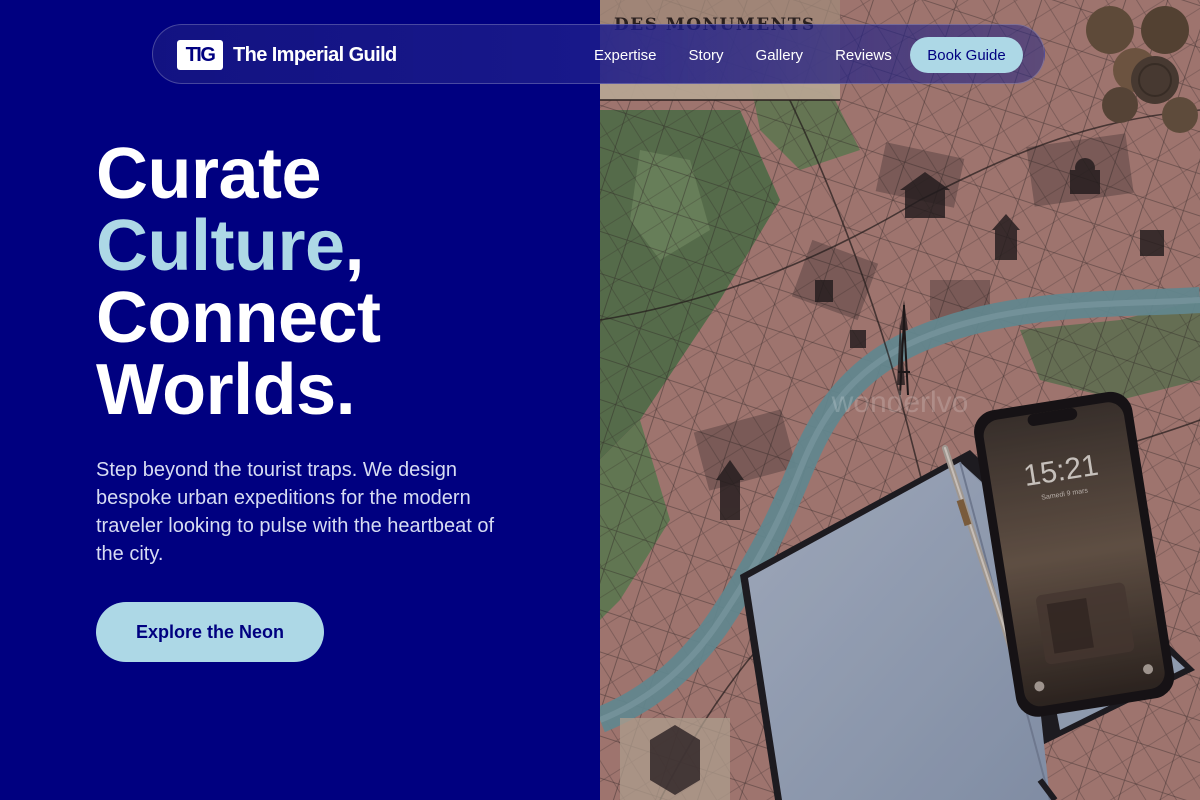 The image size is (1200, 800). Describe the element at coordinates (315, 54) in the screenshot. I see `brand-name: The Imperial Guild` at that location.